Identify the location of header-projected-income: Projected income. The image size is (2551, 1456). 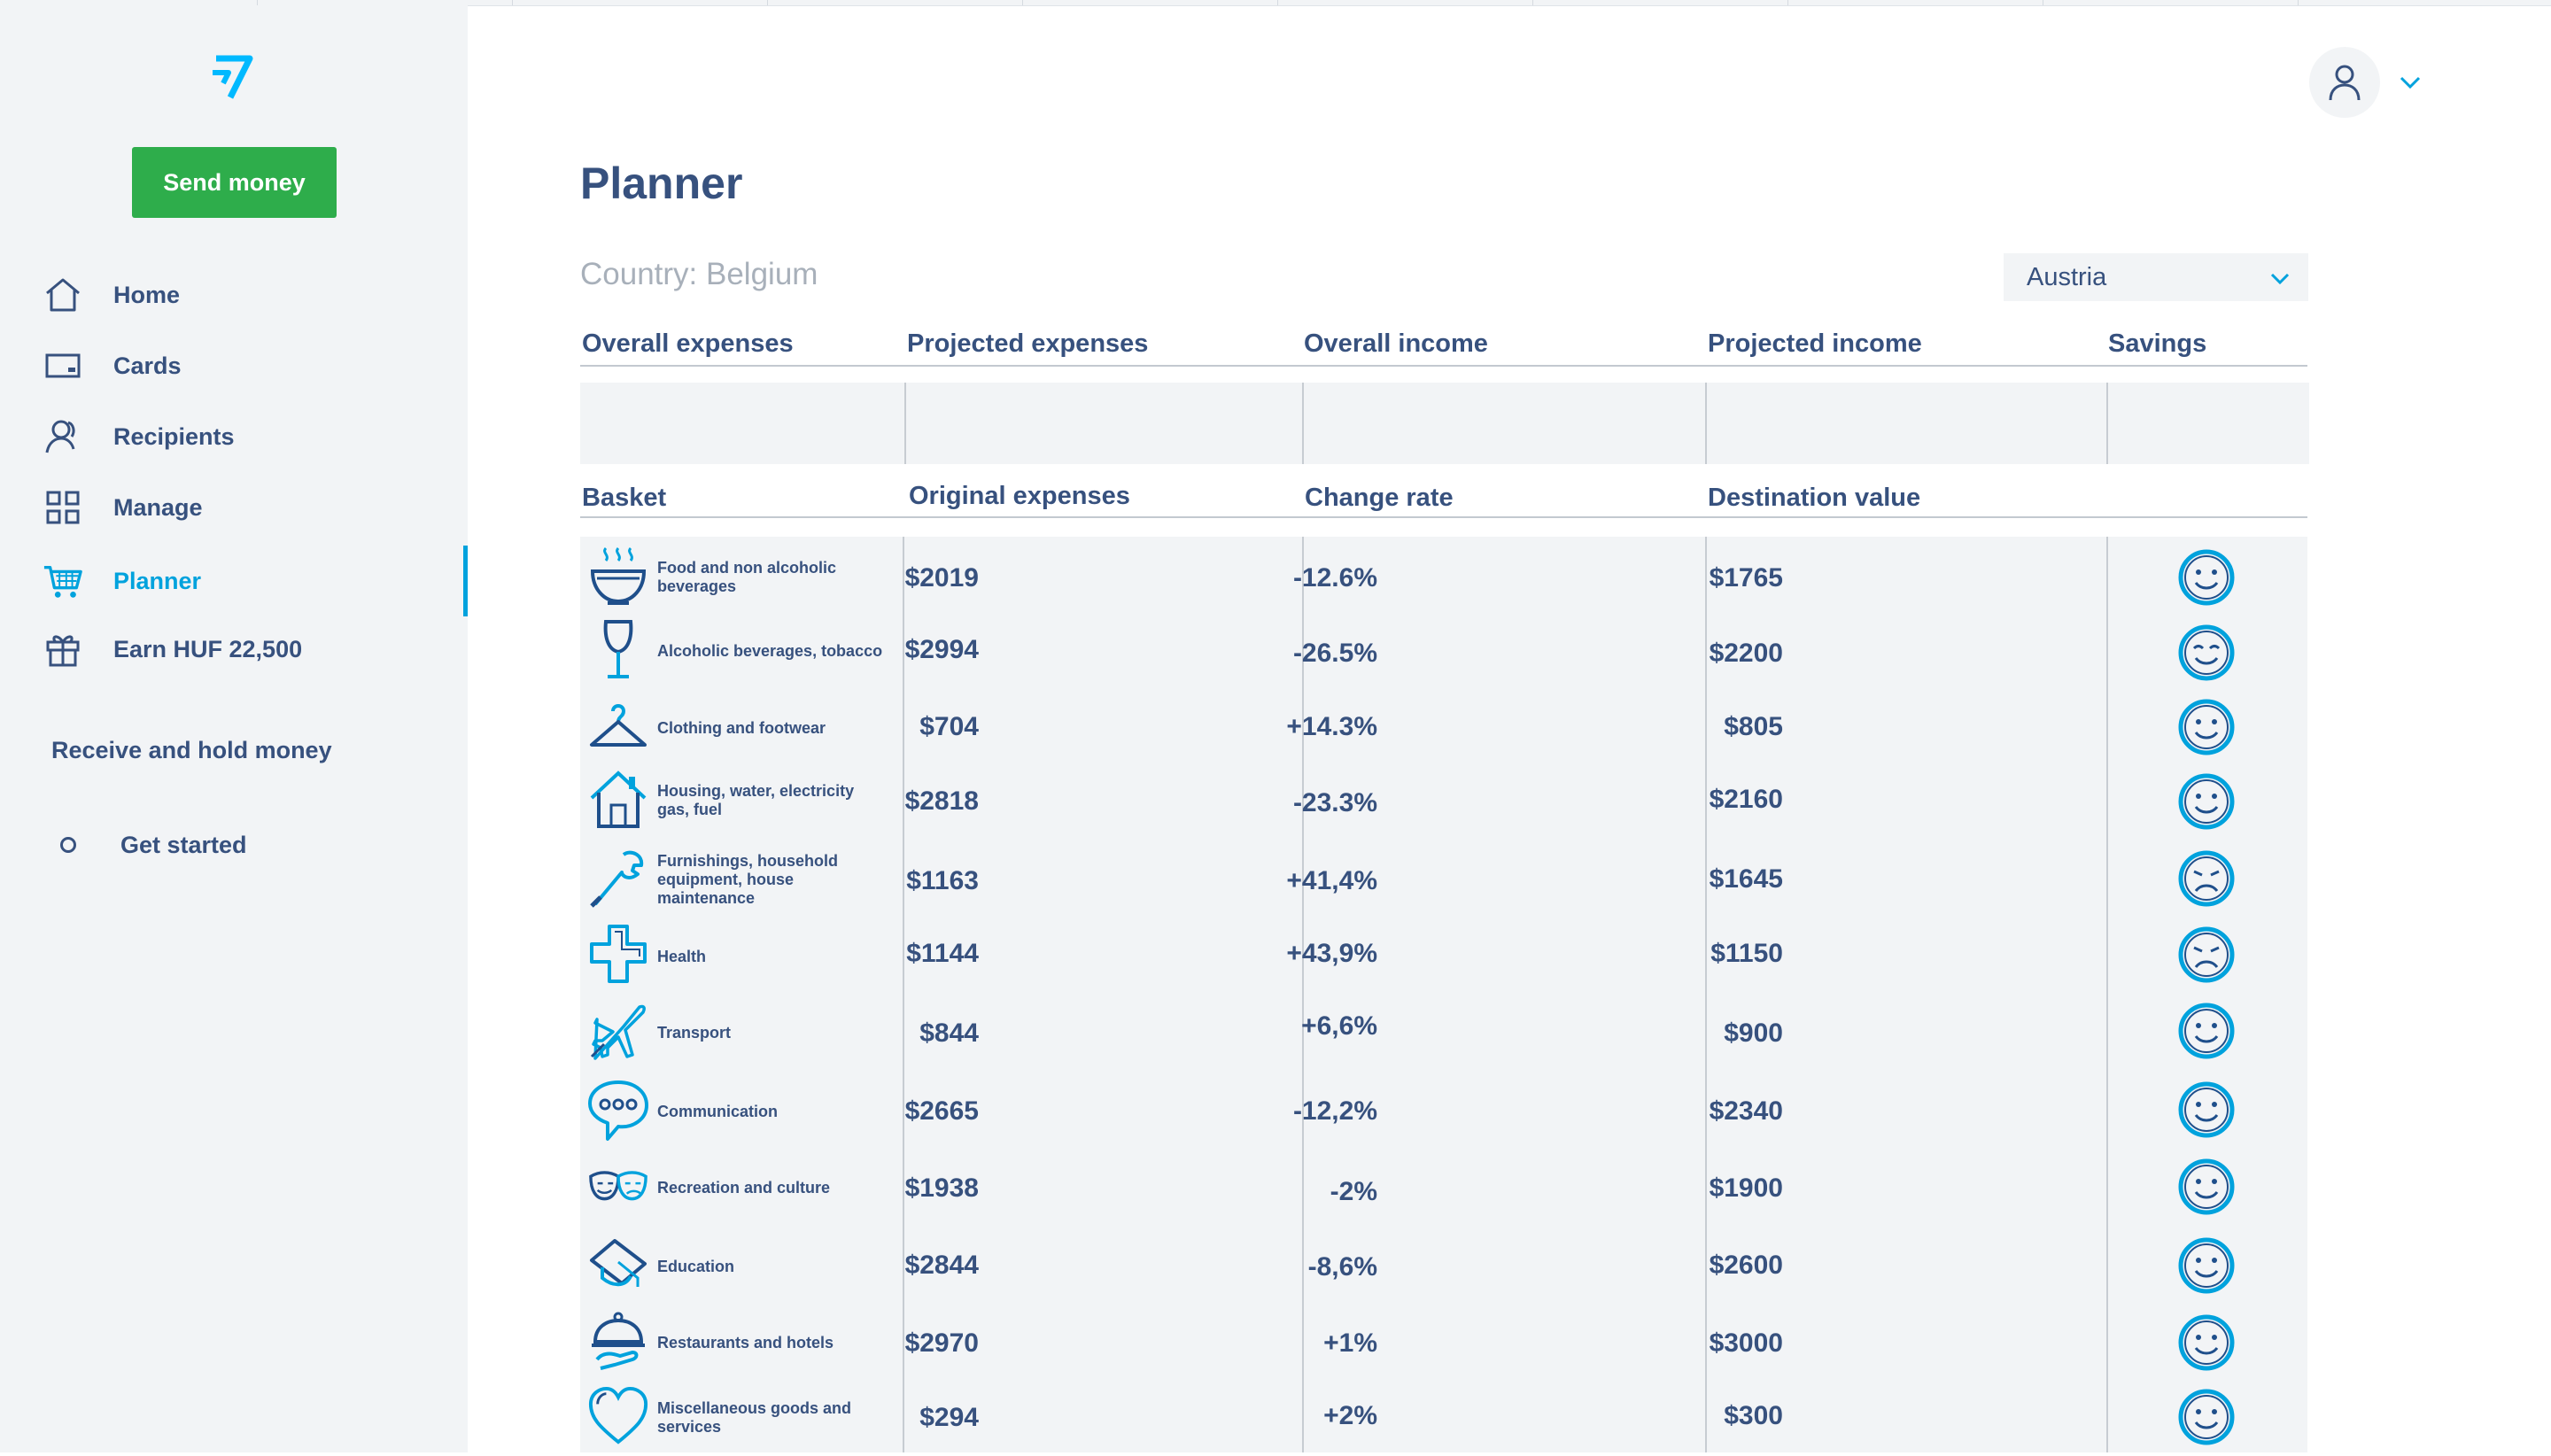
(1815, 343).